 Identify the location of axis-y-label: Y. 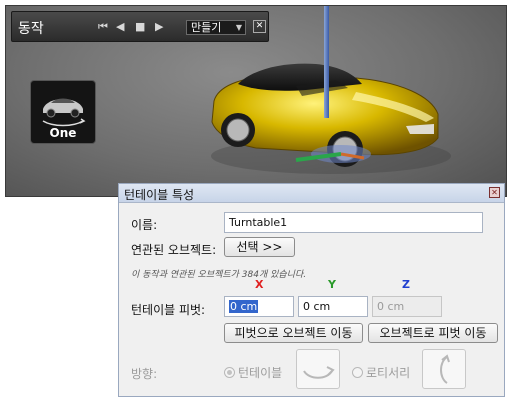
(332, 284).